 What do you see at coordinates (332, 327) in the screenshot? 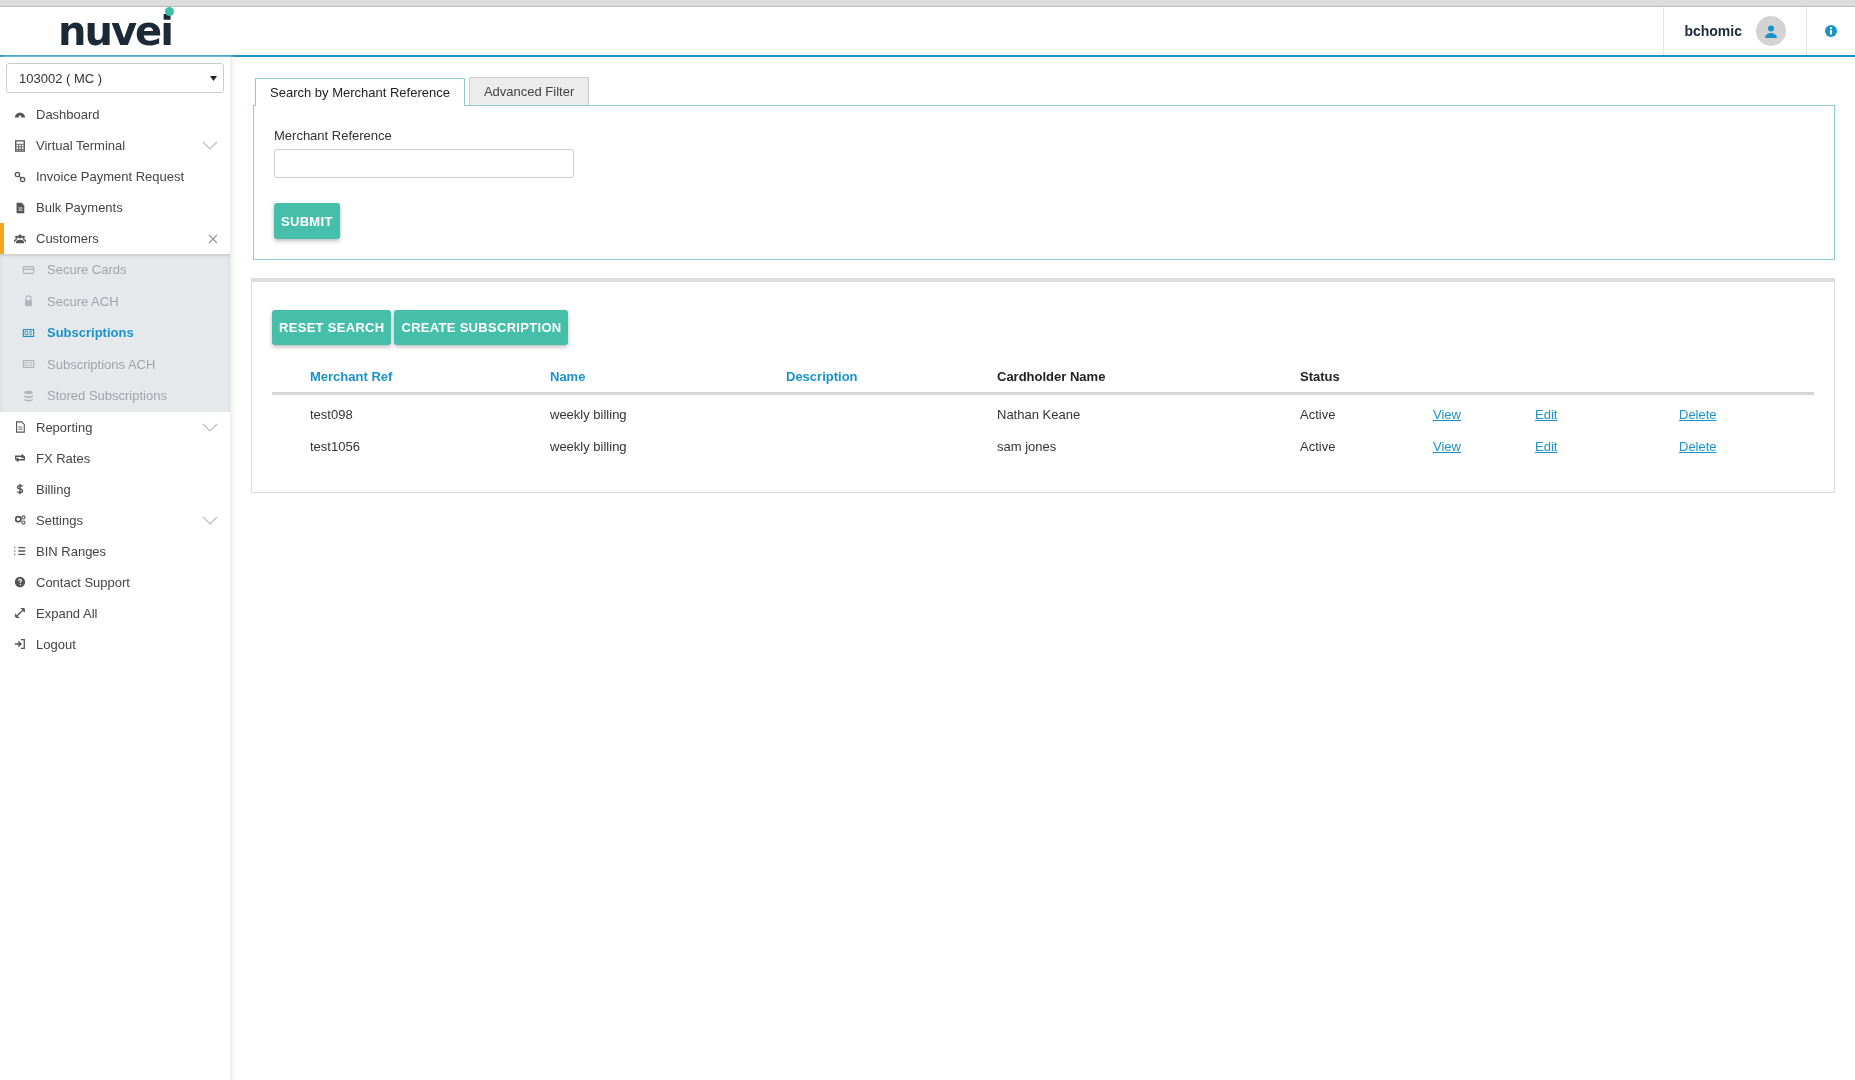
I see `action-button: RESET SEARCH` at bounding box center [332, 327].